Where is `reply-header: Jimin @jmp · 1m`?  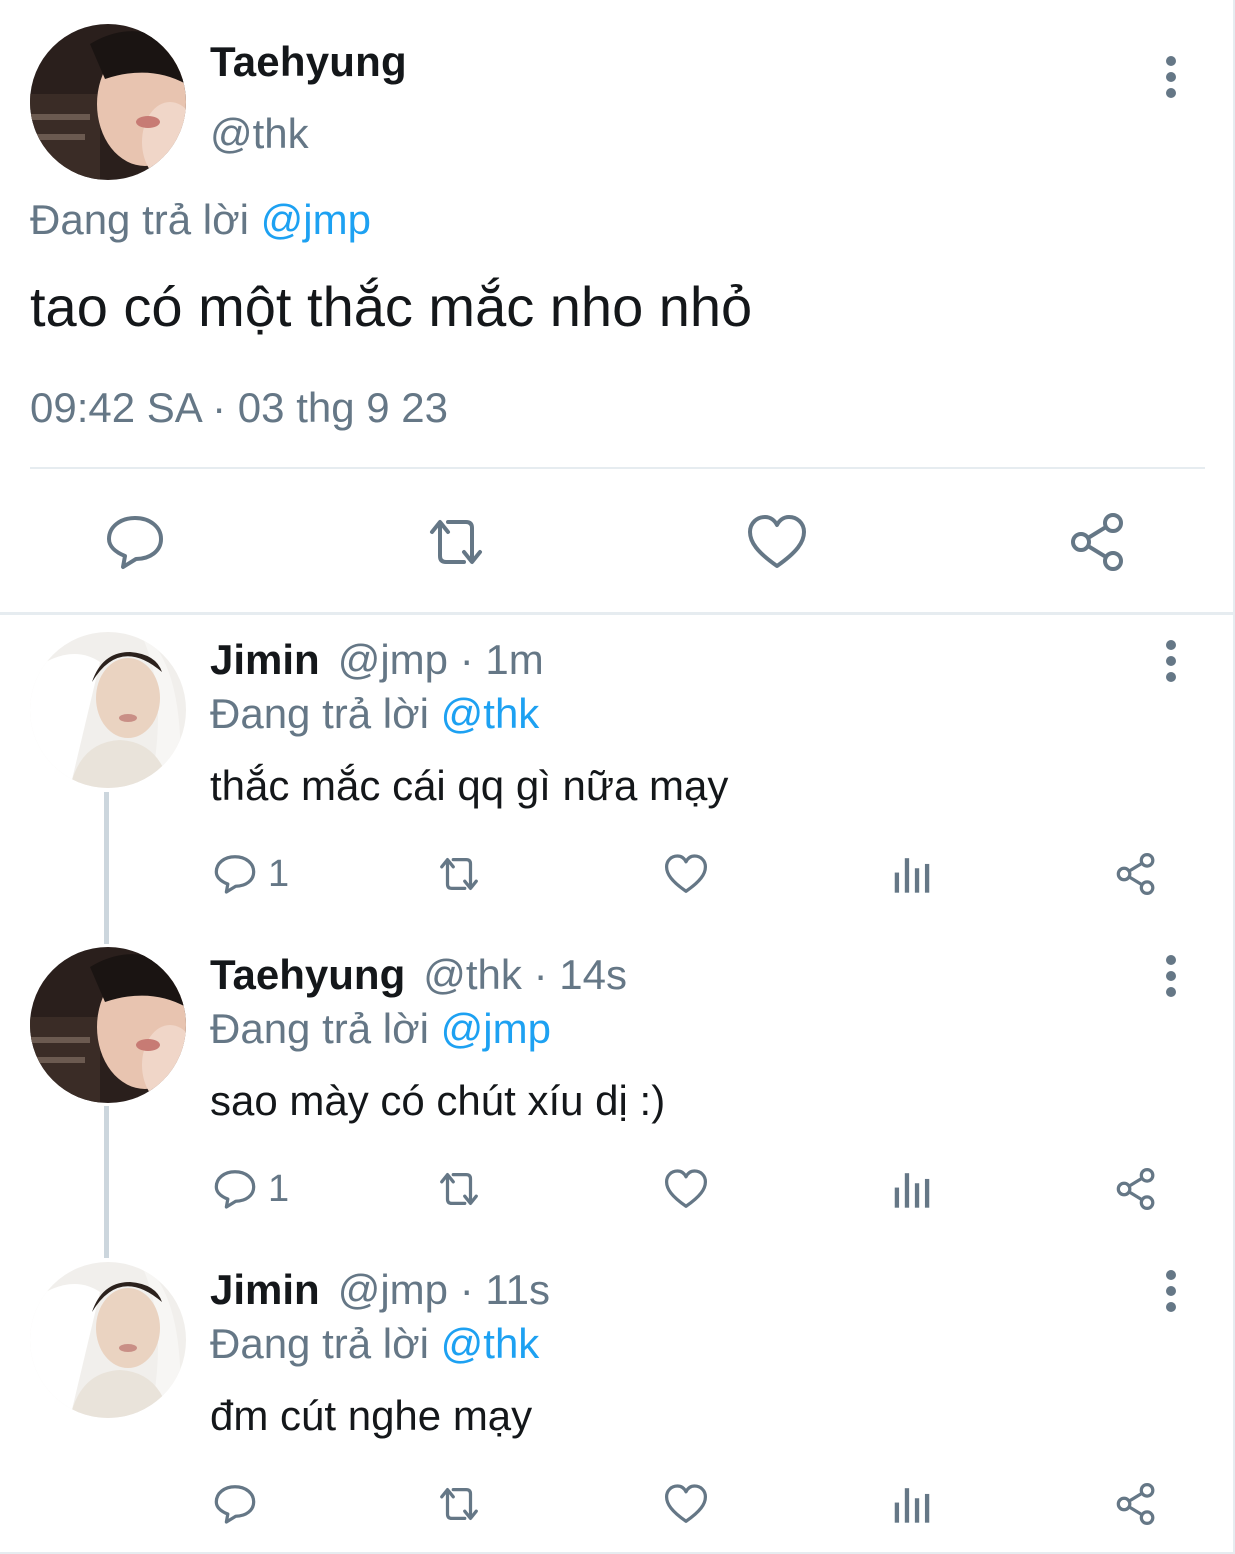
reply-header: Jimin @jmp · 1m is located at coordinates (377, 660).